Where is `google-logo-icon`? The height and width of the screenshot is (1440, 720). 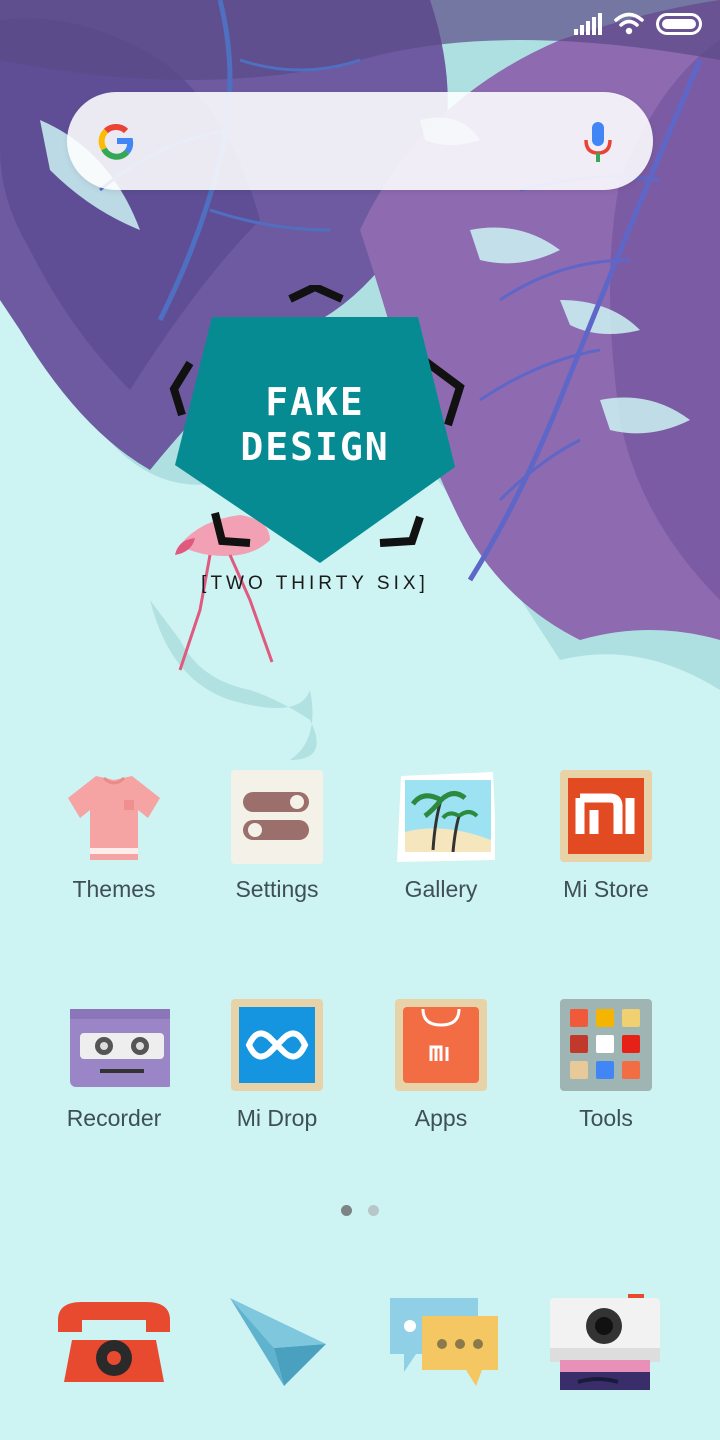
google-logo-icon is located at coordinates (116, 142).